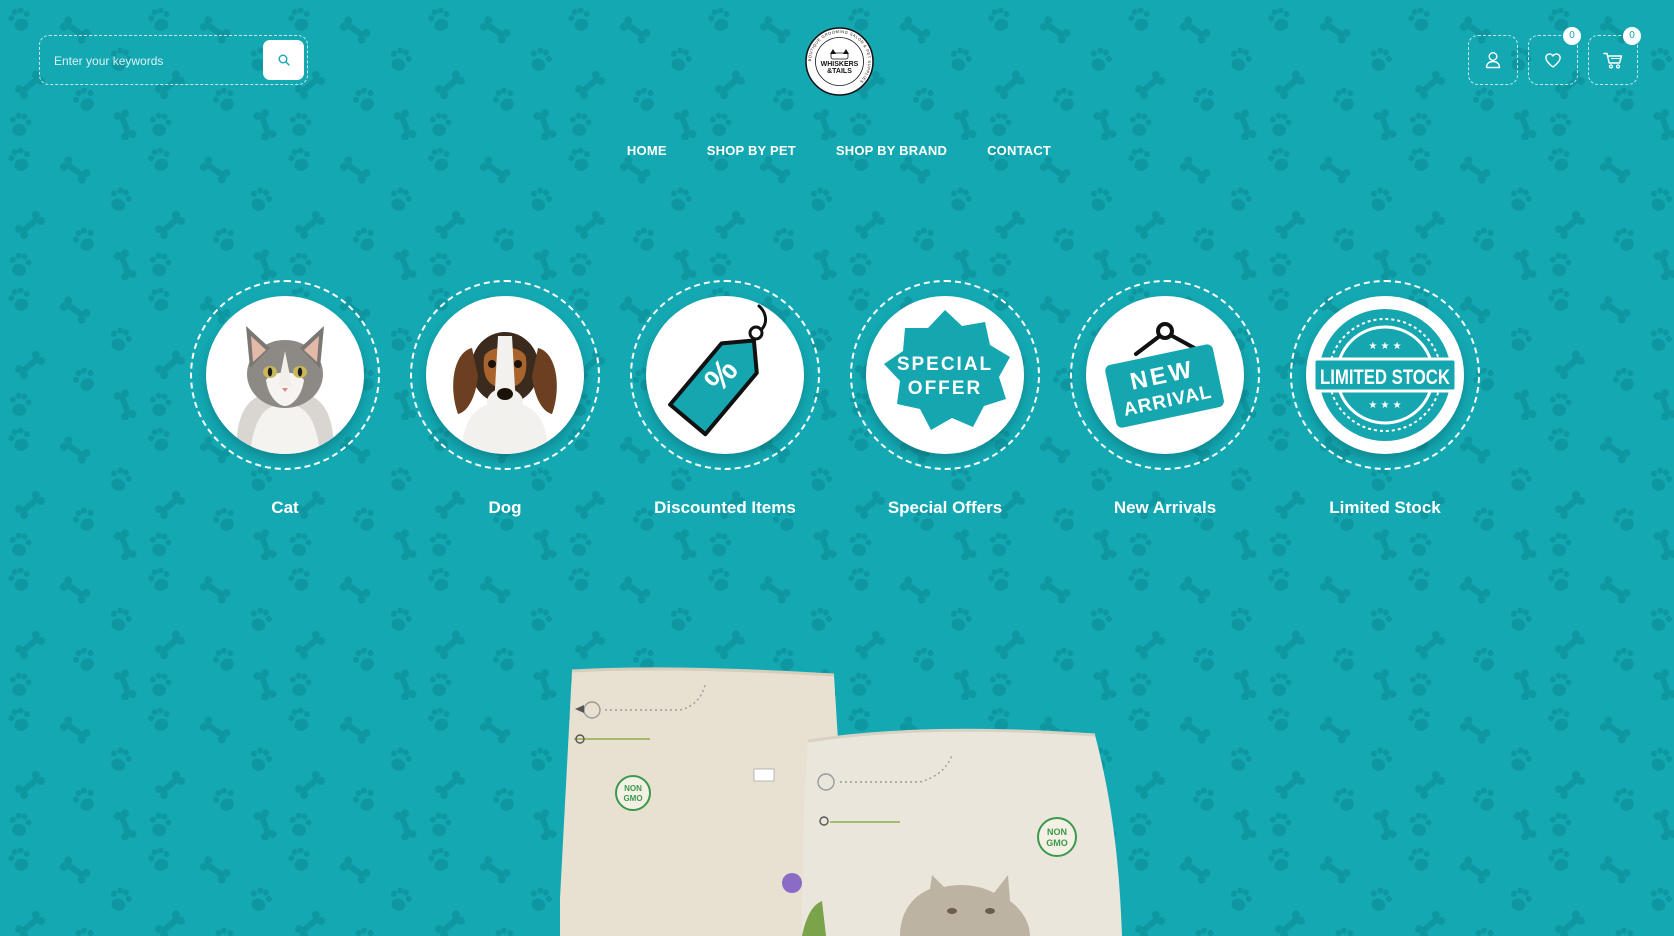  I want to click on category-cat: Cat, so click(285, 399).